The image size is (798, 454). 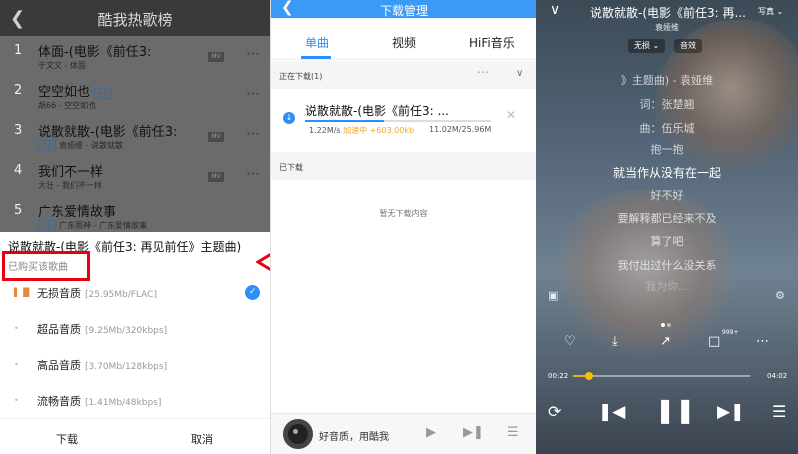 I want to click on rank-number: 3, so click(x=18, y=130).